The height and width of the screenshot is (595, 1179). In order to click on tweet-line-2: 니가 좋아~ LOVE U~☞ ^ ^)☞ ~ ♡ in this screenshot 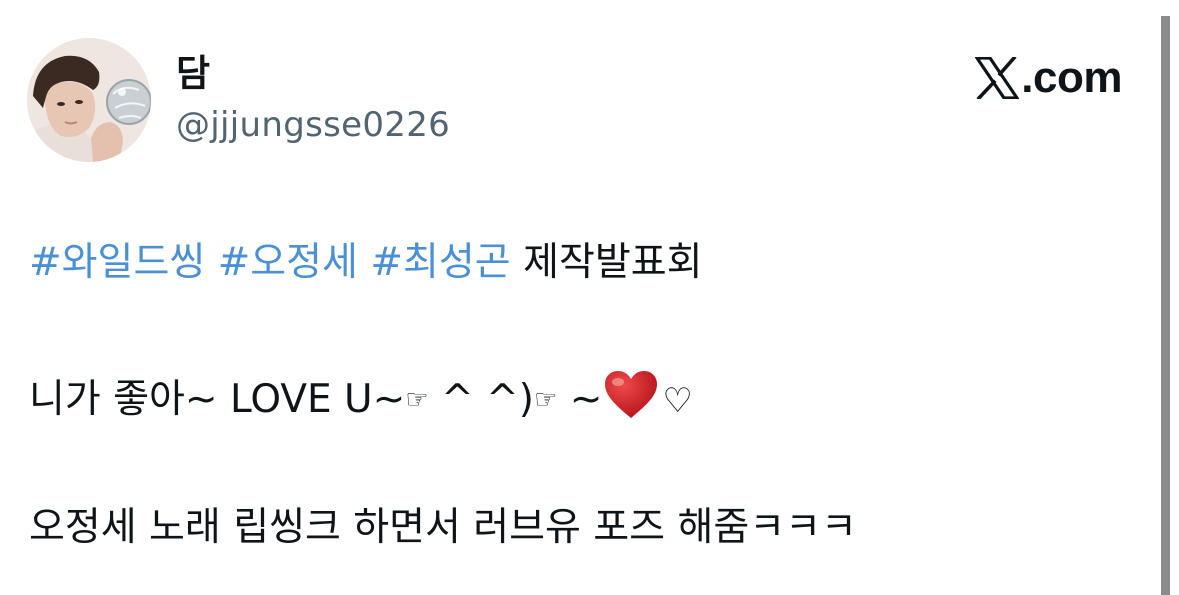, I will do `click(361, 398)`.